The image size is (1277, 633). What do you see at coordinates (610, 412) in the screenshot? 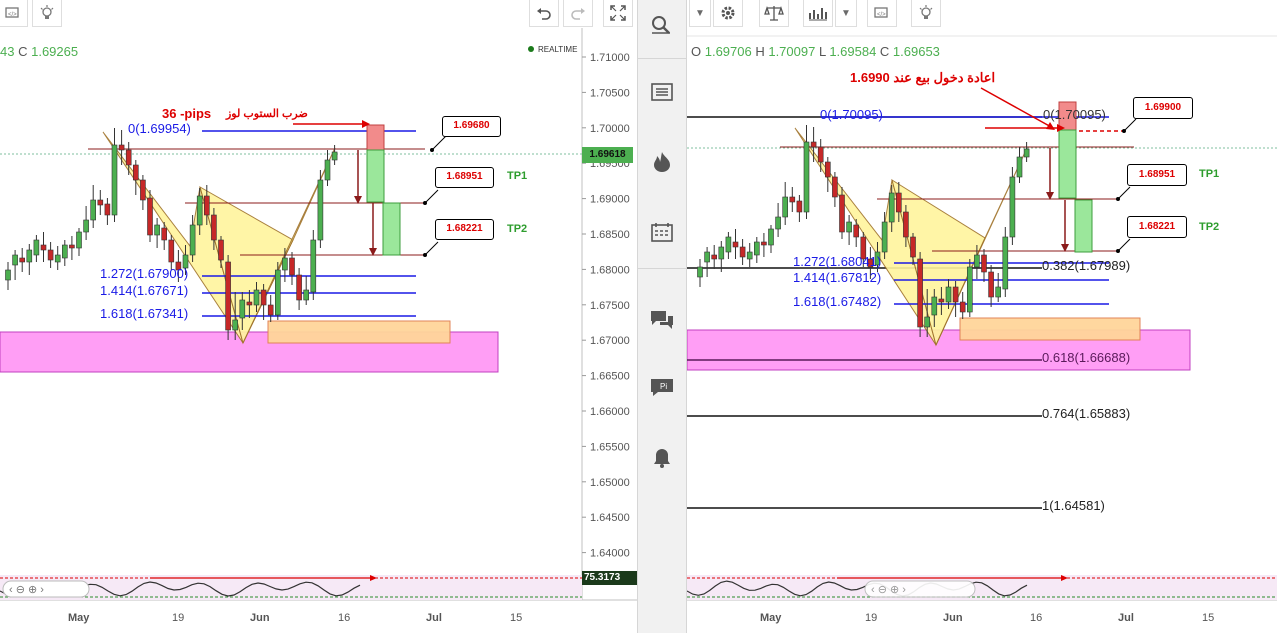
I see `price-tick-label: 1.66000` at bounding box center [610, 412].